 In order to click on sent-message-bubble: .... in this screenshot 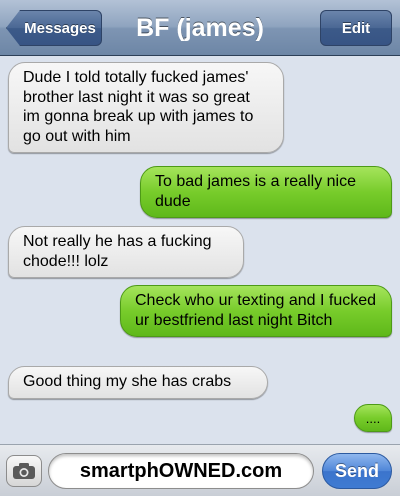, I will do `click(373, 418)`.